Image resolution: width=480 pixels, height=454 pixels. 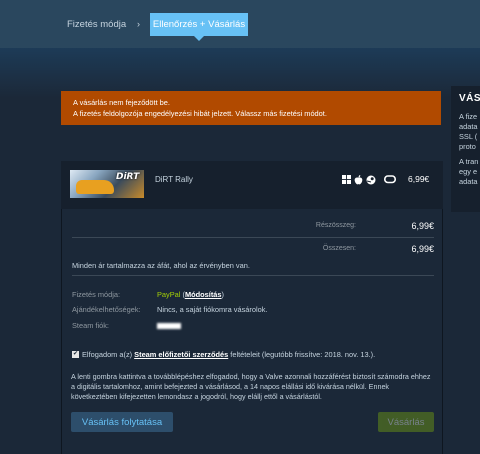 I want to click on breadcrumb-arrow-icon: ›, so click(x=138, y=24).